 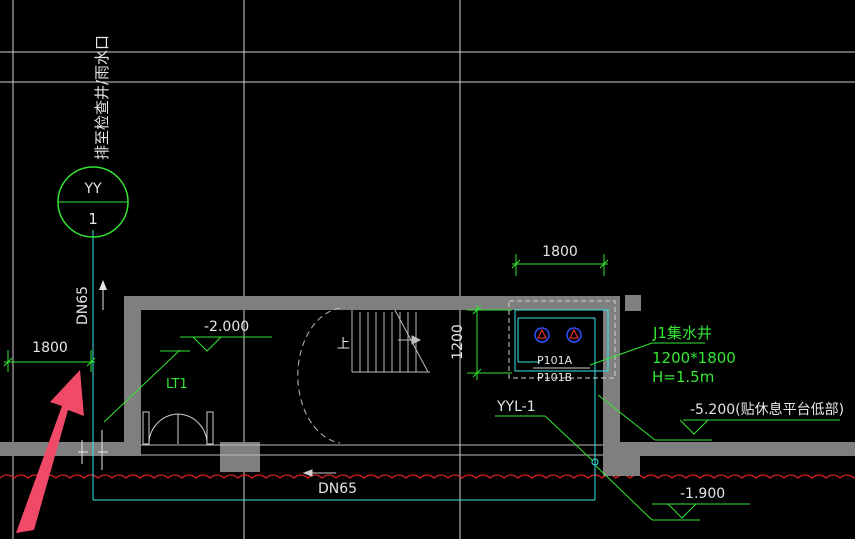 What do you see at coordinates (683, 377) in the screenshot?
I see `pit-depth: H=1.5m` at bounding box center [683, 377].